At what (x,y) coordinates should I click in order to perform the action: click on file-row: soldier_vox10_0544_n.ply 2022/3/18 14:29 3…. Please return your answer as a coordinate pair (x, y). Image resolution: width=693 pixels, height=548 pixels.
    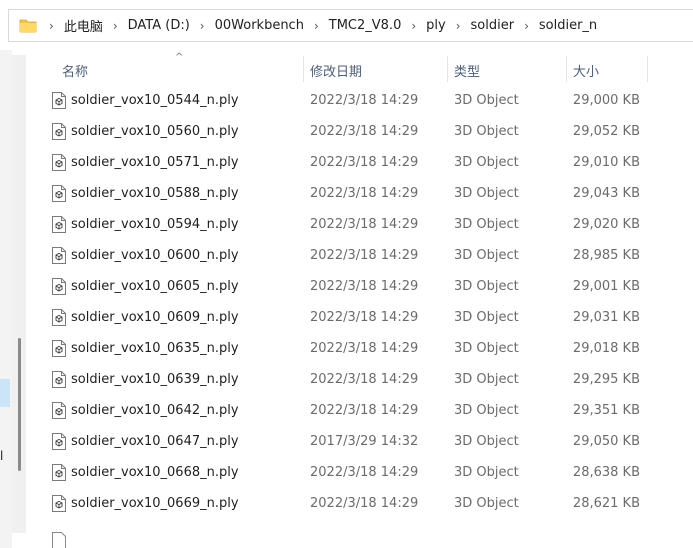
    Looking at the image, I should click on (346, 100).